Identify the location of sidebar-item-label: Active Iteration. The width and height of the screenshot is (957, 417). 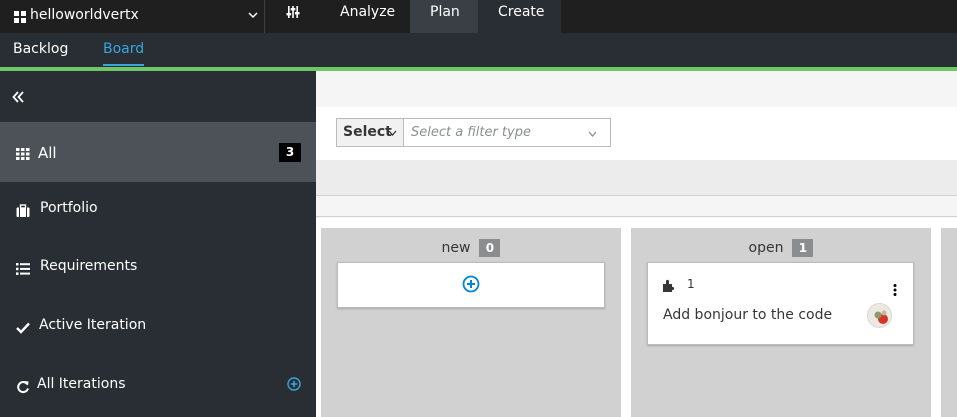
(93, 325).